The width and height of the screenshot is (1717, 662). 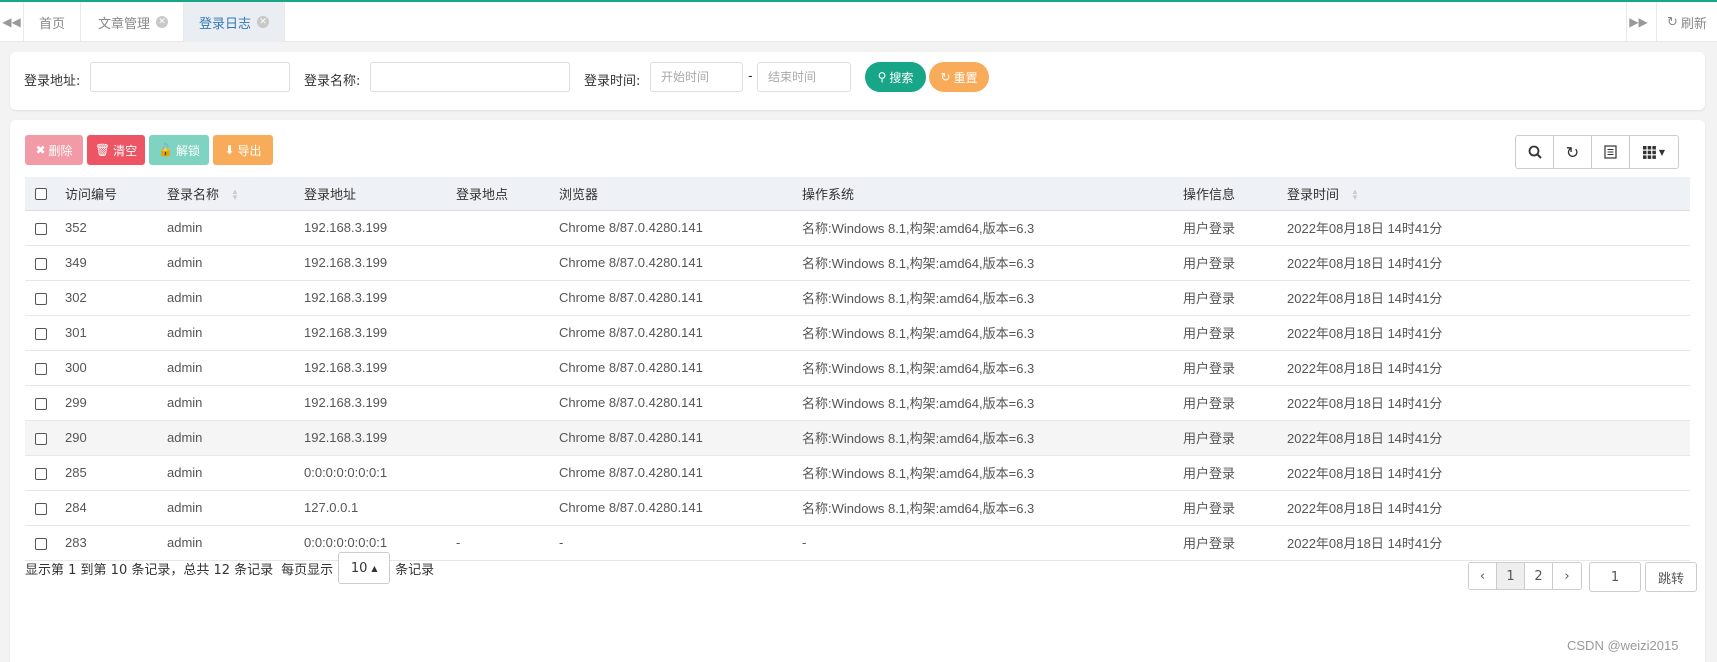 I want to click on pagination: ‹ 1 2 ›, so click(x=1525, y=576).